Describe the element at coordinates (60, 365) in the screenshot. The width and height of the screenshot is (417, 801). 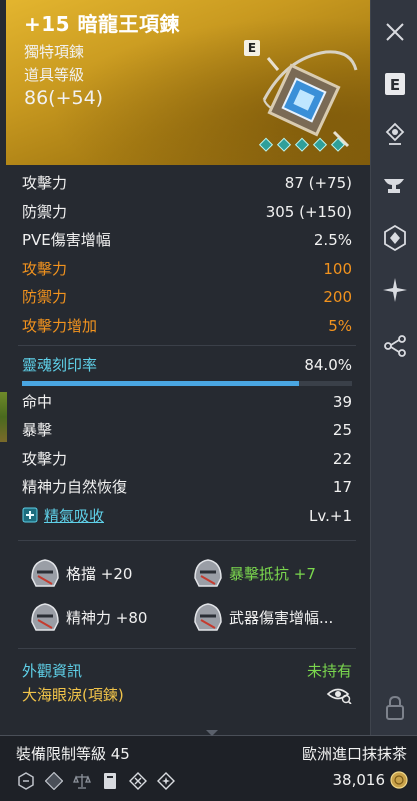
I see `soul-engrave-label: 靈魂刻印率` at that location.